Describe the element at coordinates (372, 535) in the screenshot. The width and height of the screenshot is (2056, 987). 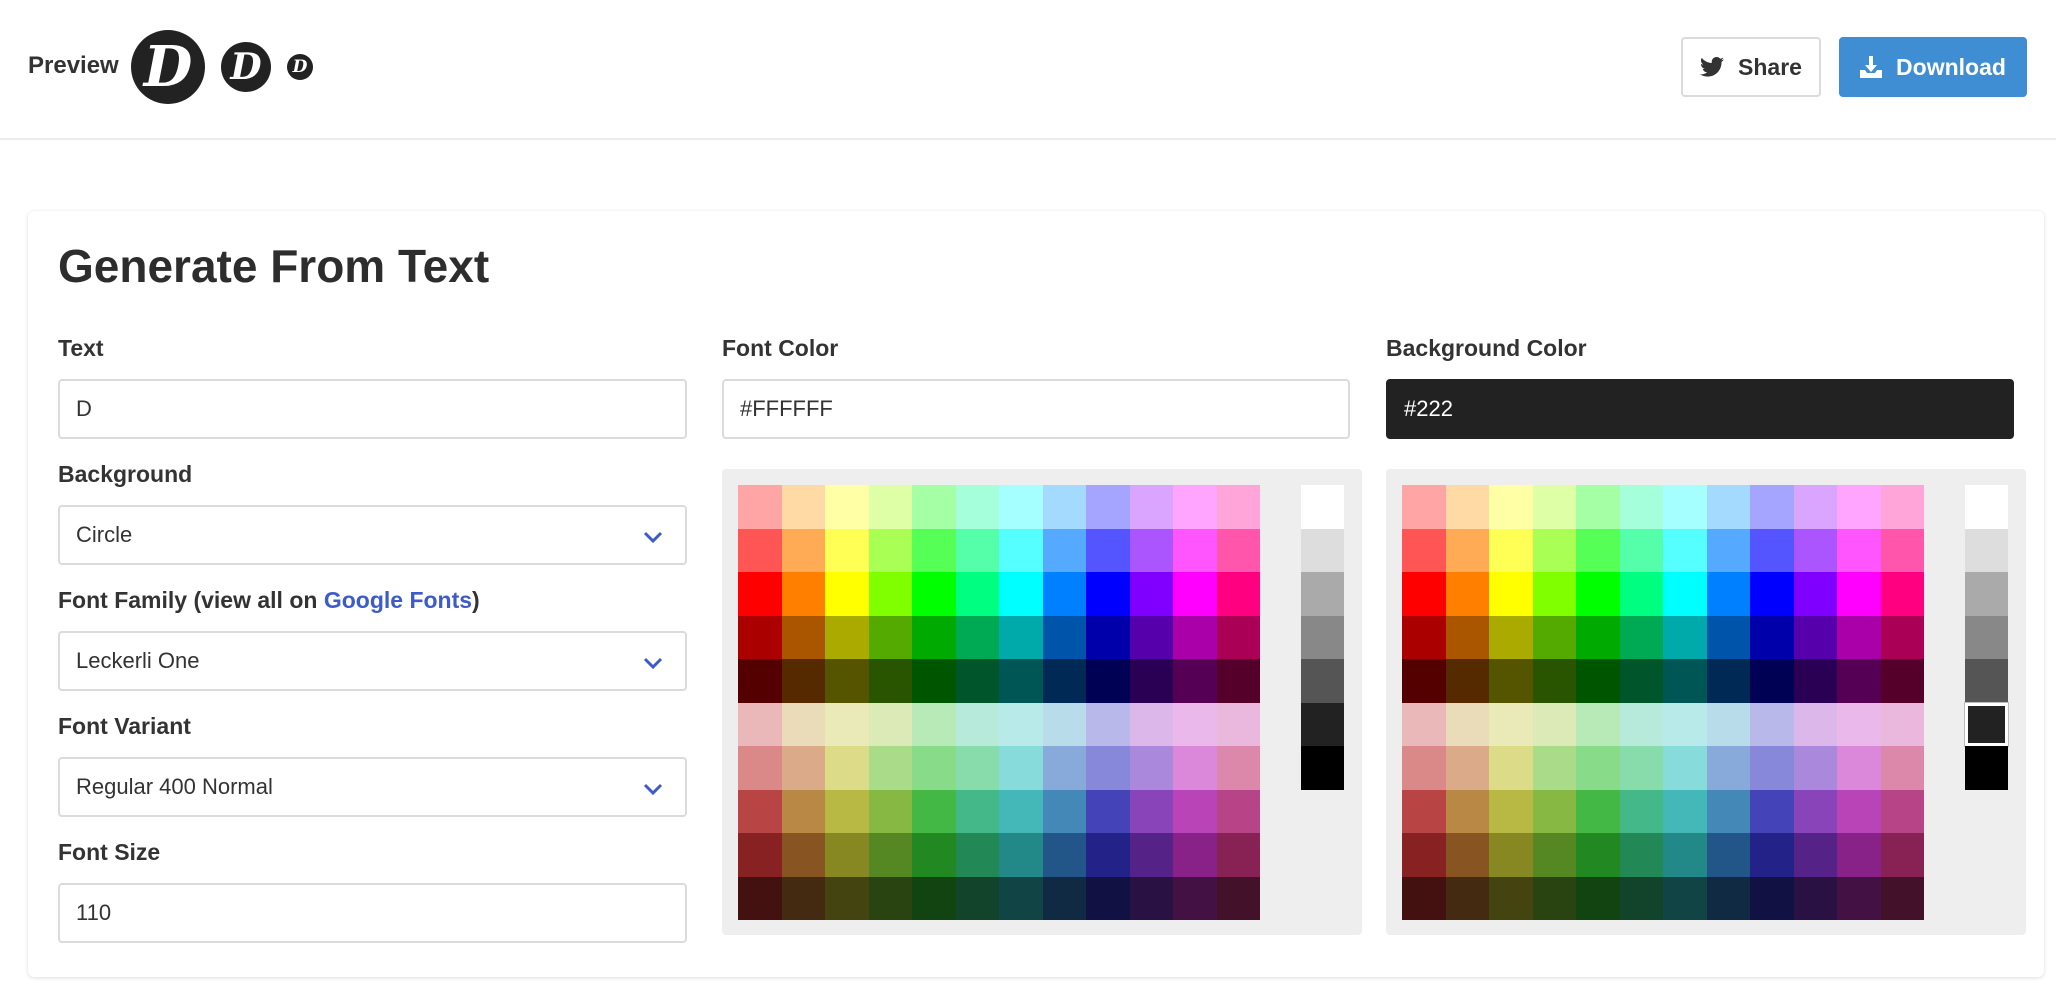
I see `background-select: Circle` at that location.